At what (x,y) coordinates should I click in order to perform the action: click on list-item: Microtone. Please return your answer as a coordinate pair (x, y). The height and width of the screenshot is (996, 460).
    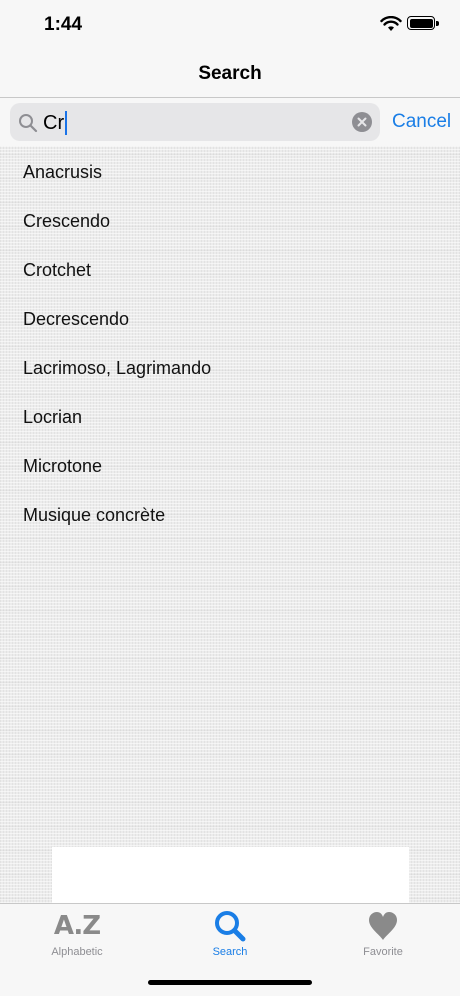
    Looking at the image, I should click on (230, 466).